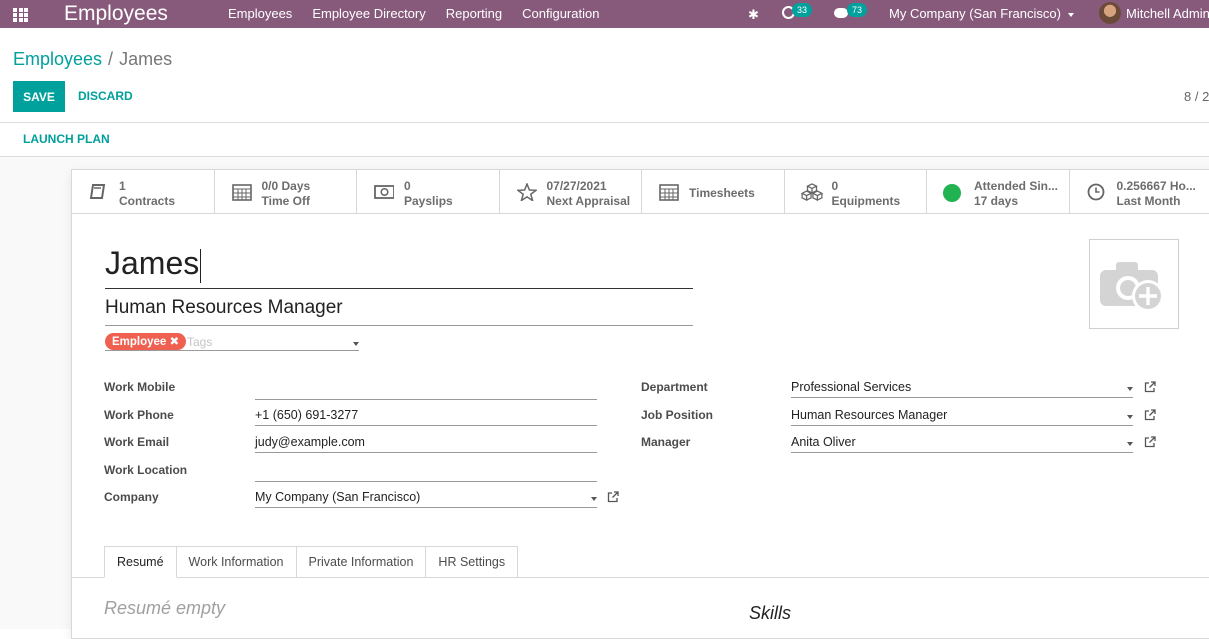 Image resolution: width=1209 pixels, height=639 pixels. Describe the element at coordinates (131, 497) in the screenshot. I see `company-label: Company` at that location.